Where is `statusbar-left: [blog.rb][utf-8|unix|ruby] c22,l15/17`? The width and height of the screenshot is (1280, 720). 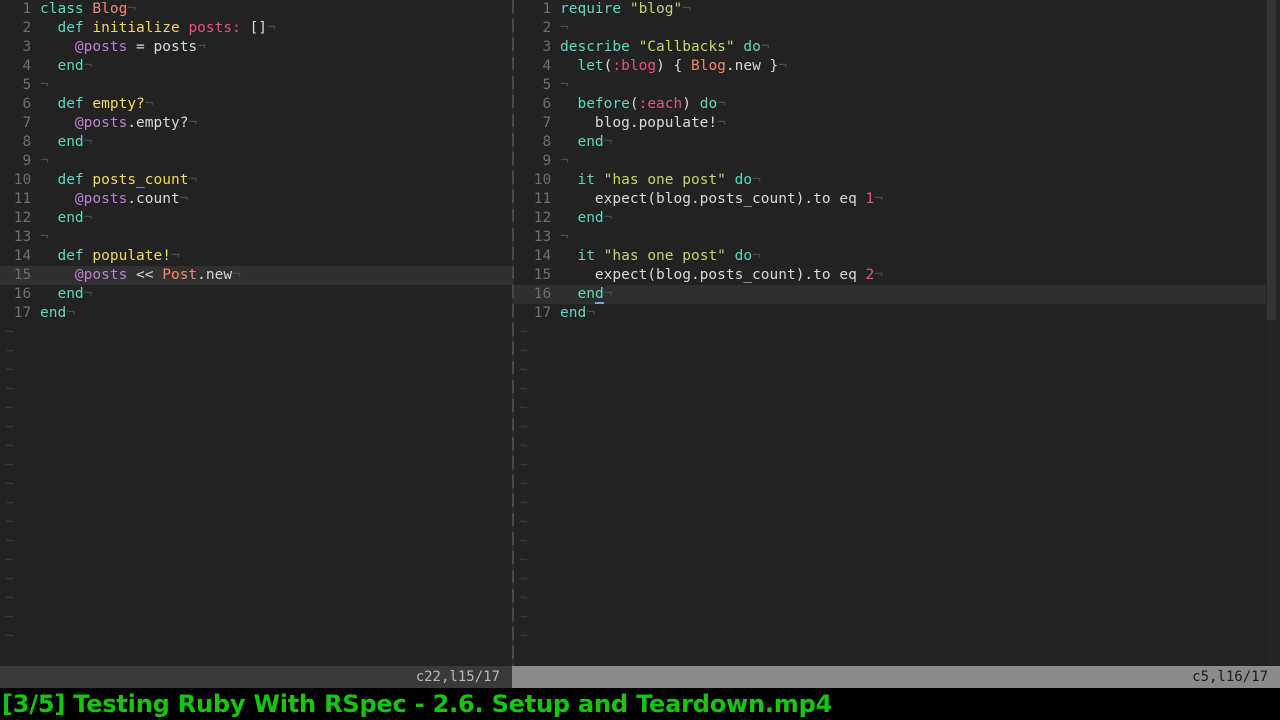 statusbar-left: [blog.rb][utf-8|unix|ruby] c22,l15/17 is located at coordinates (256, 677).